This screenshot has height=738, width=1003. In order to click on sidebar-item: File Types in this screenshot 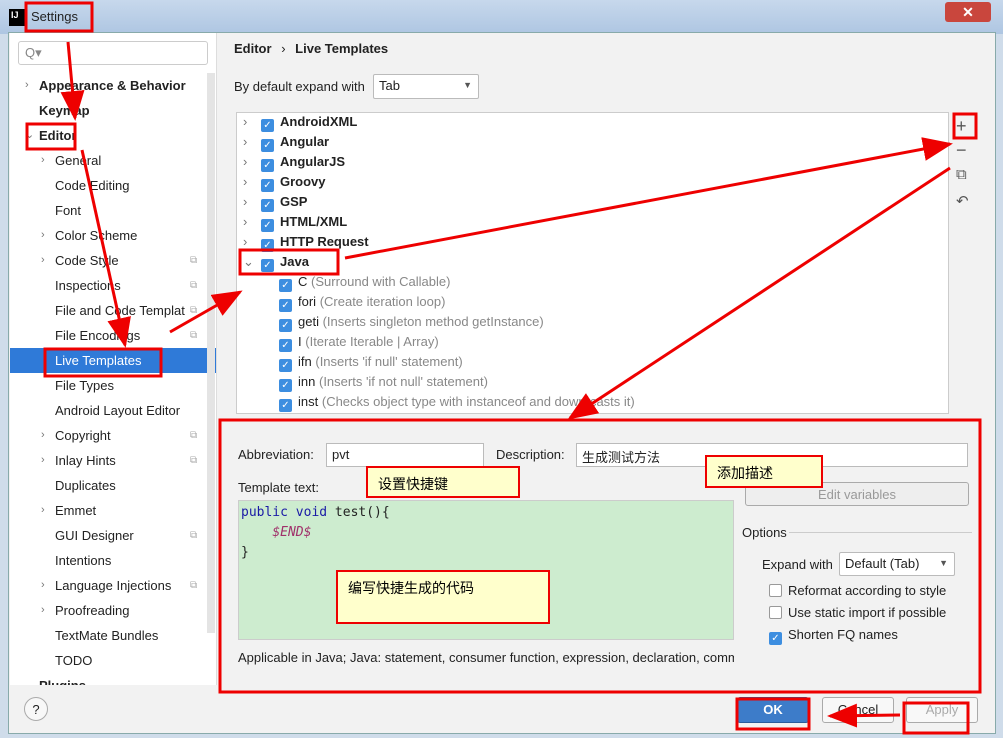, I will do `click(113, 385)`.